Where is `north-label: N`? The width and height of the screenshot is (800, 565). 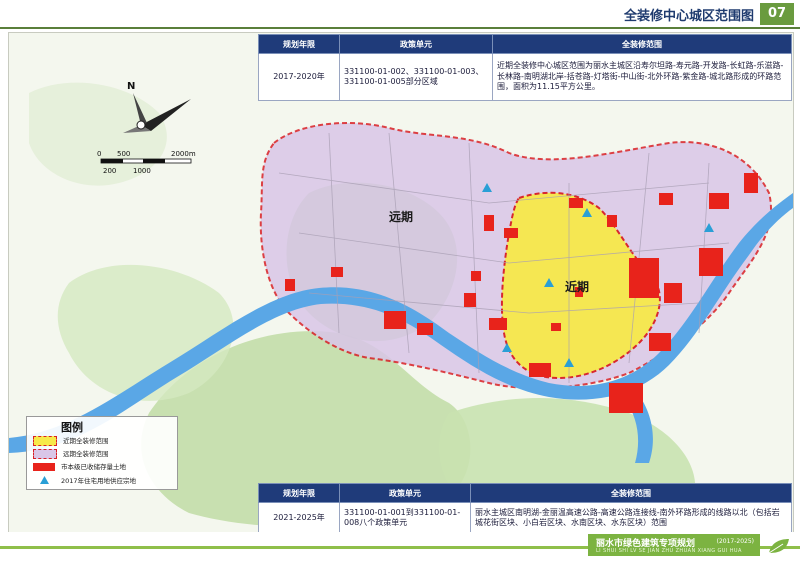 north-label: N is located at coordinates (131, 86).